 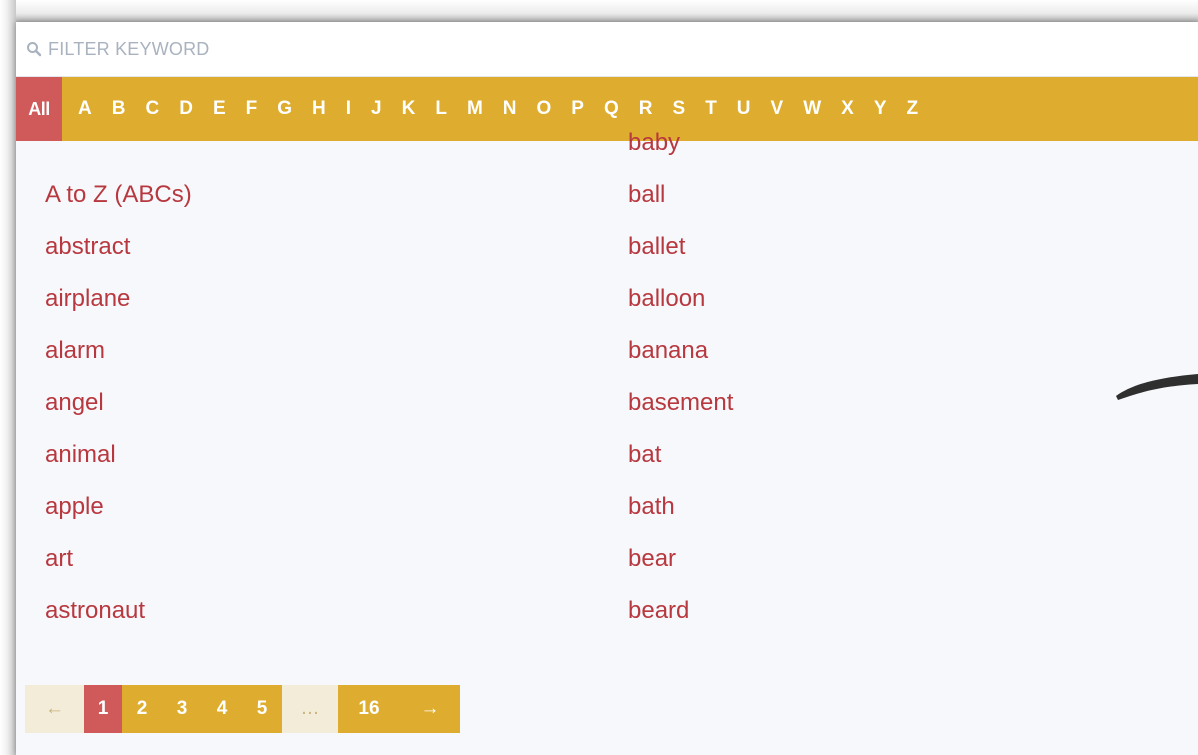 I want to click on prev-page-button: ←, so click(x=54, y=709).